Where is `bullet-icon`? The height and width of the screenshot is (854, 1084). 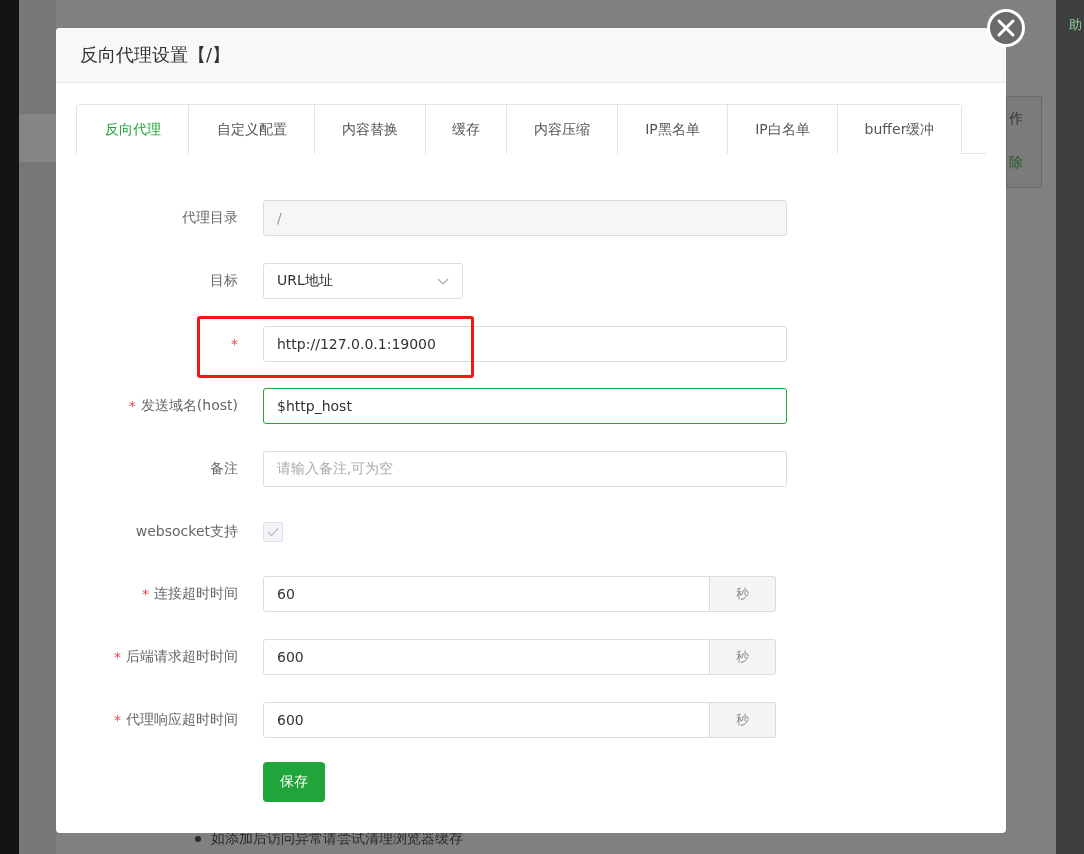
bullet-icon is located at coordinates (198, 839).